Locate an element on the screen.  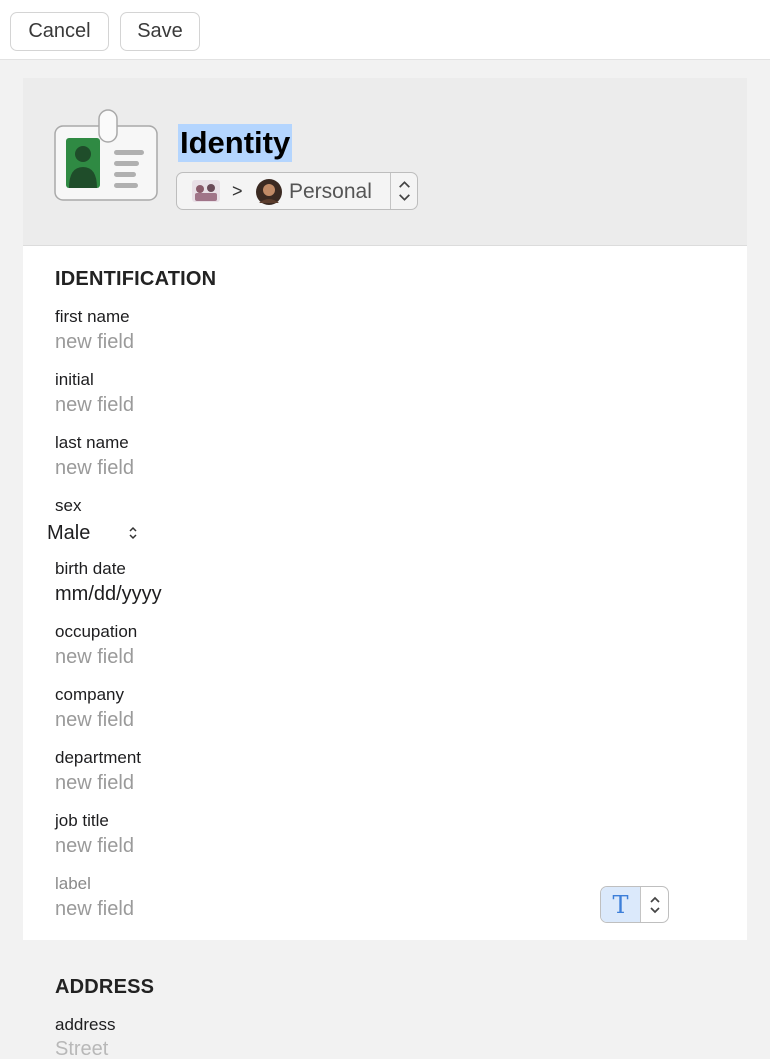
custom-field-value: new field is located at coordinates (94, 909).